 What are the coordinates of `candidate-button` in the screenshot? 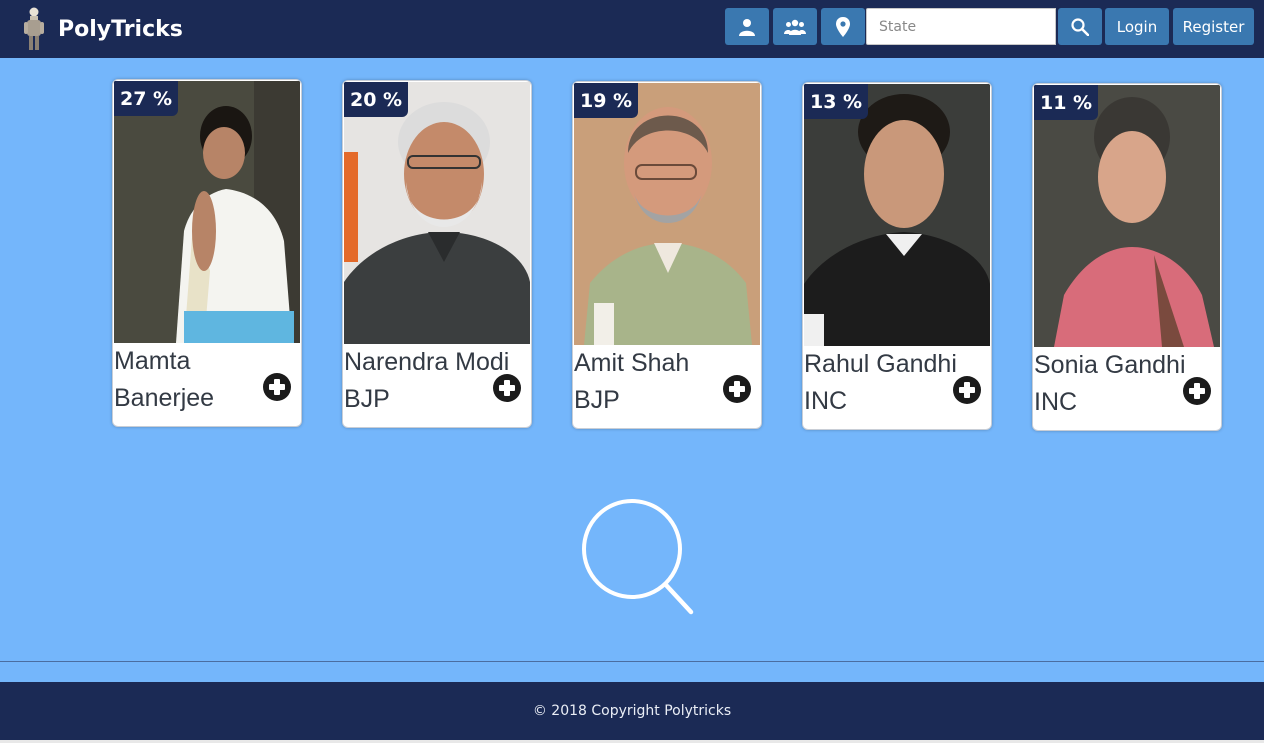 It's located at (747, 26).